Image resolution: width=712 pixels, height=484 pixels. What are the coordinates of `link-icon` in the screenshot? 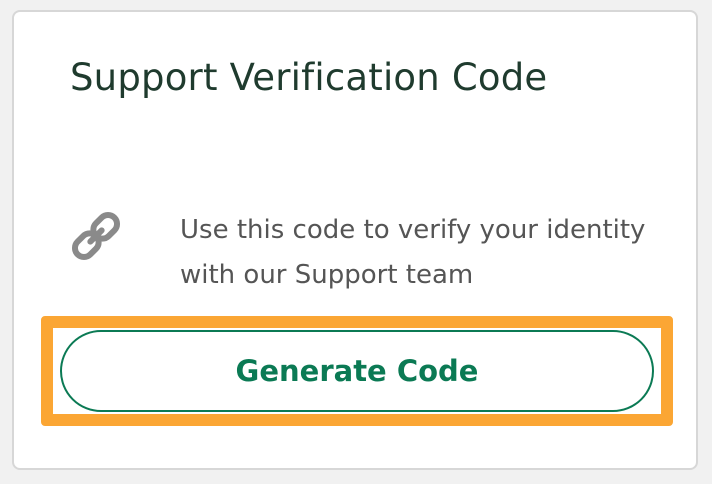 It's located at (96, 236).